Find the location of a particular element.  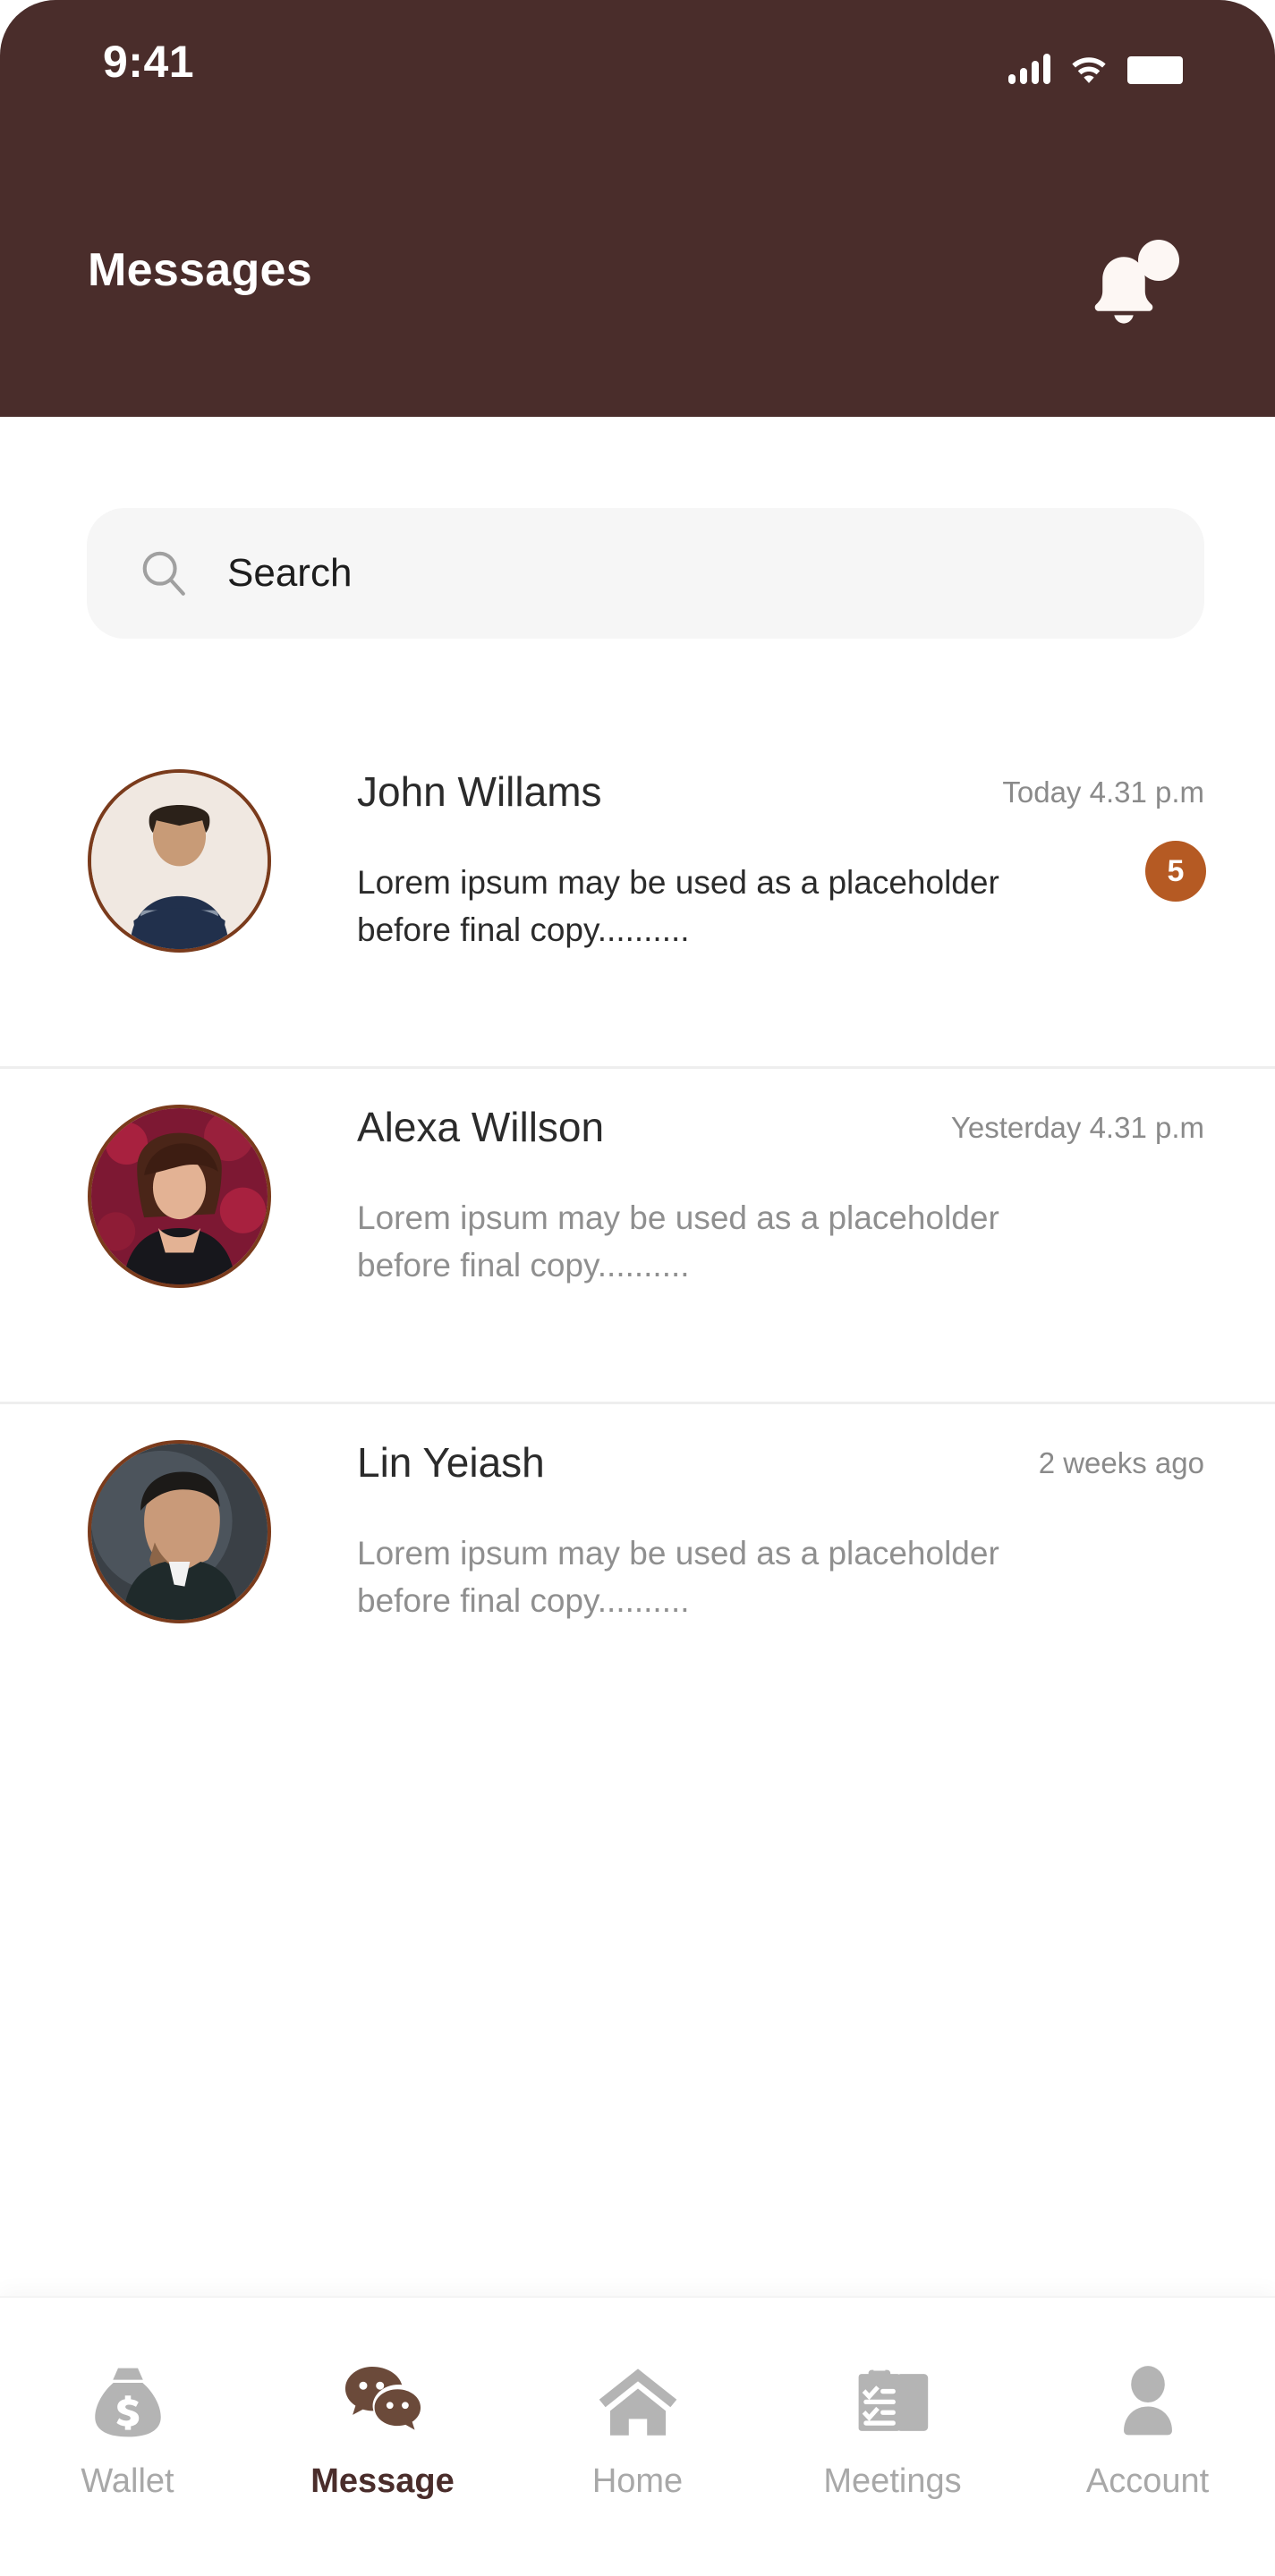

search-input is located at coordinates (693, 573).